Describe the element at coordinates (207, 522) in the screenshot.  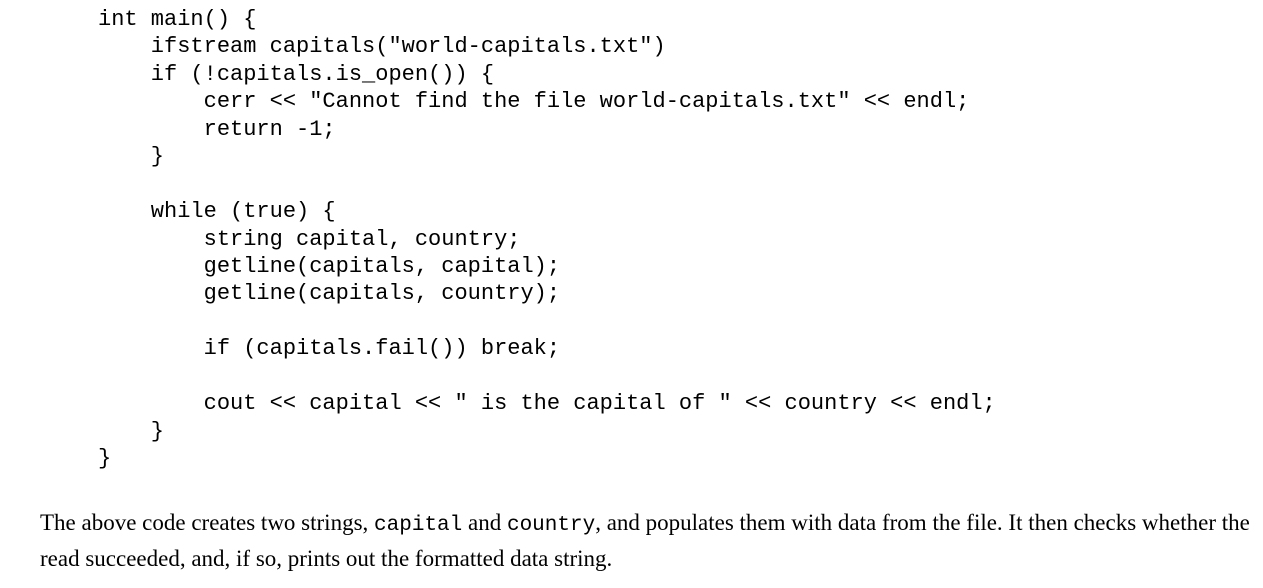
I see `paragraph-text: The above code creates two strings,` at that location.